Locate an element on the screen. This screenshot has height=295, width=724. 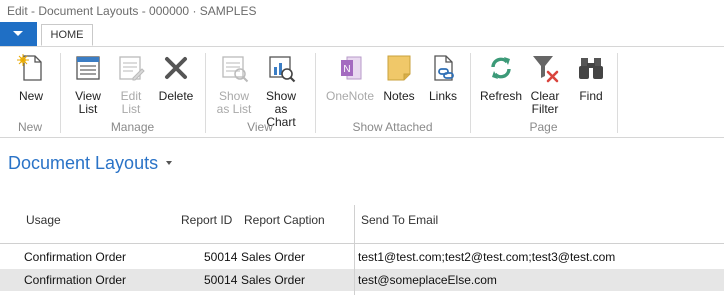
new-document-icon is located at coordinates (29, 67).